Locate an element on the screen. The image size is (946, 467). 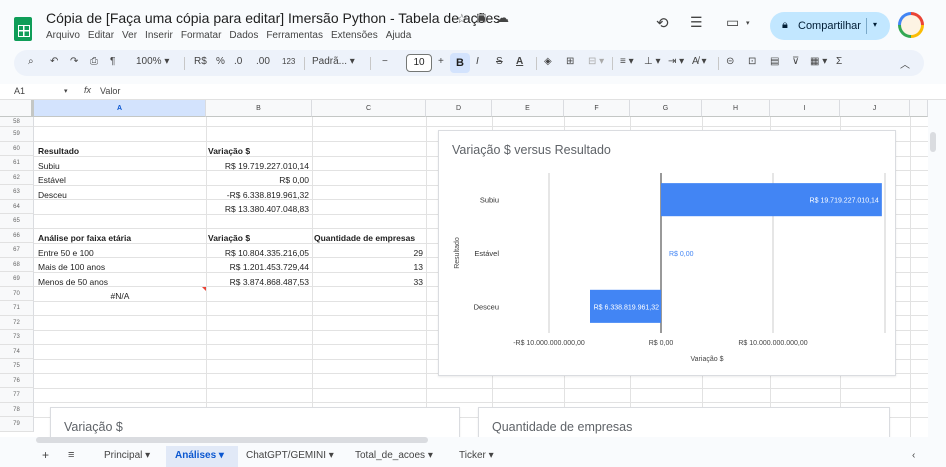
strikethrough-button: S is located at coordinates (499, 61).